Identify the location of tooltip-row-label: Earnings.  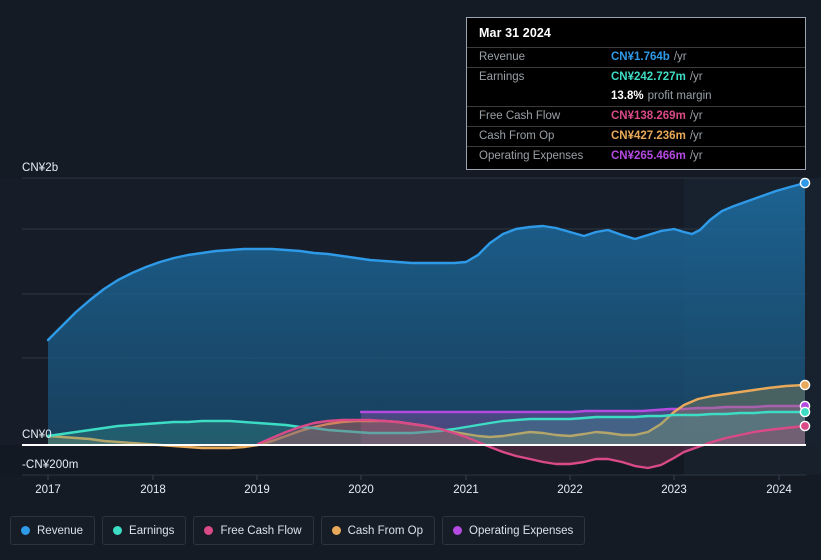
(502, 77).